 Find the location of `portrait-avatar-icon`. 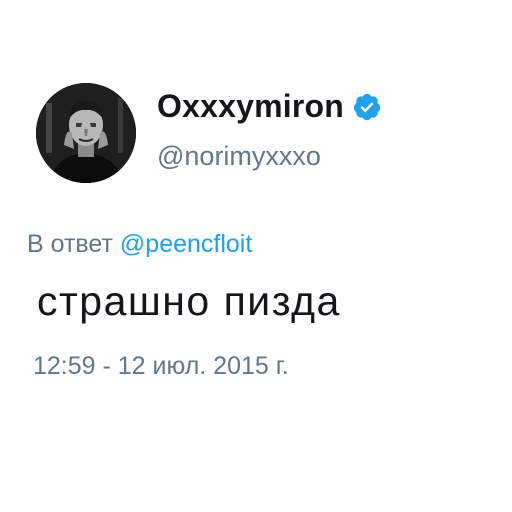

portrait-avatar-icon is located at coordinates (86, 133).